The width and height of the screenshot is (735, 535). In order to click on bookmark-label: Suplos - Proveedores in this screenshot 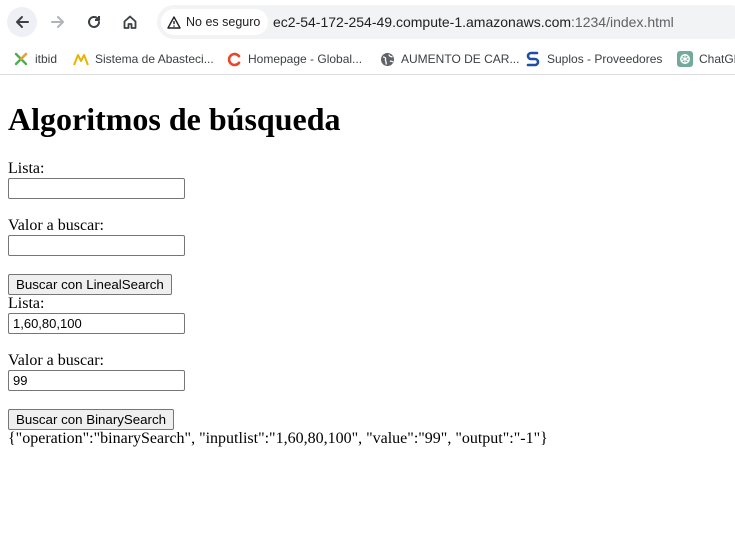, I will do `click(605, 59)`.